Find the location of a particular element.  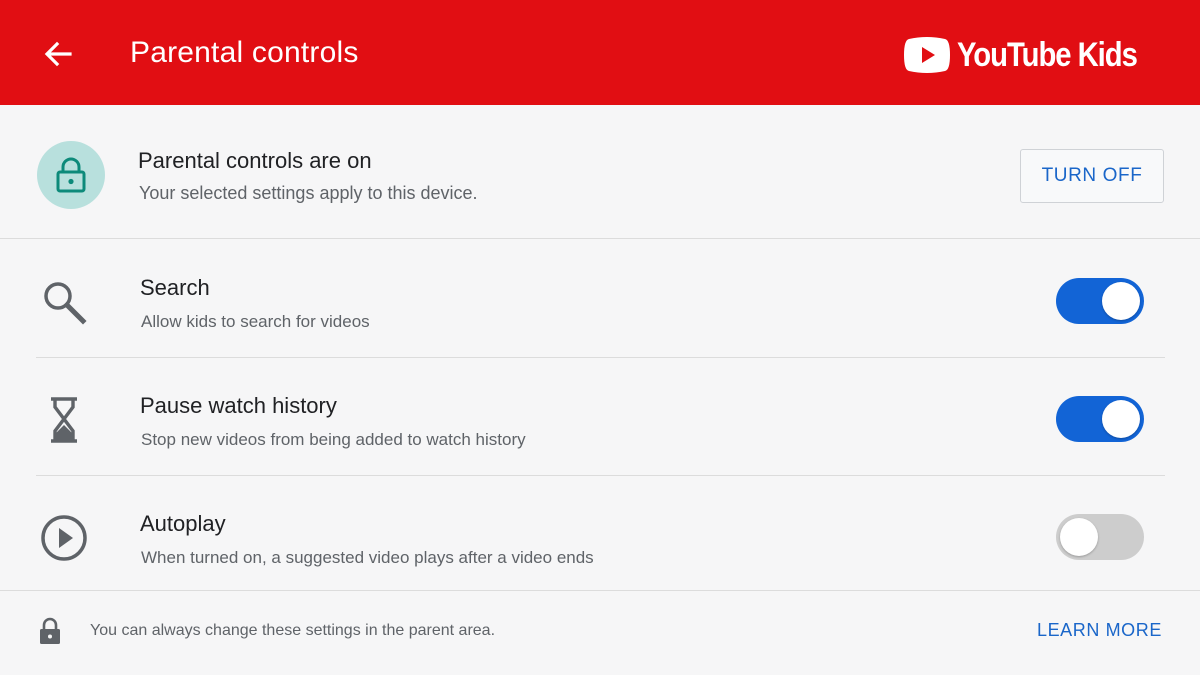

arrow-left-icon is located at coordinates (58, 54).